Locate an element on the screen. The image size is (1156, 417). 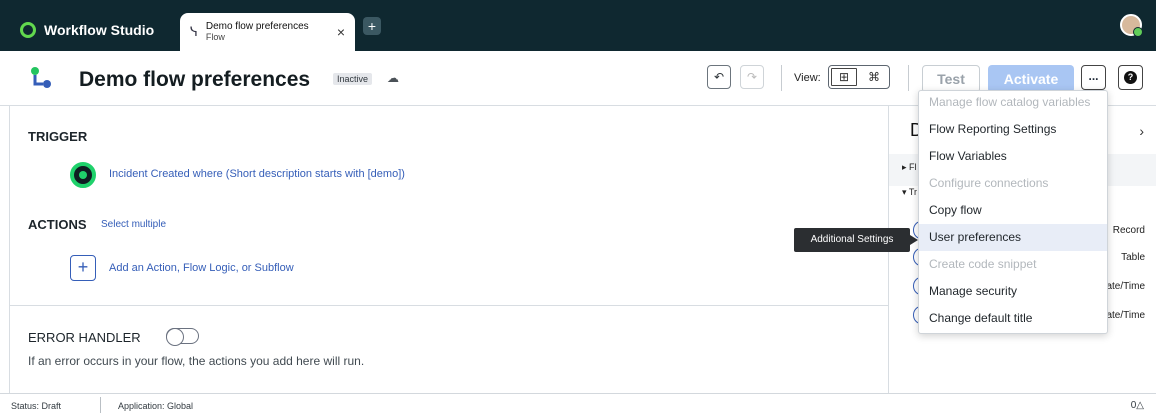
new-tab-button: + is located at coordinates (372, 26).